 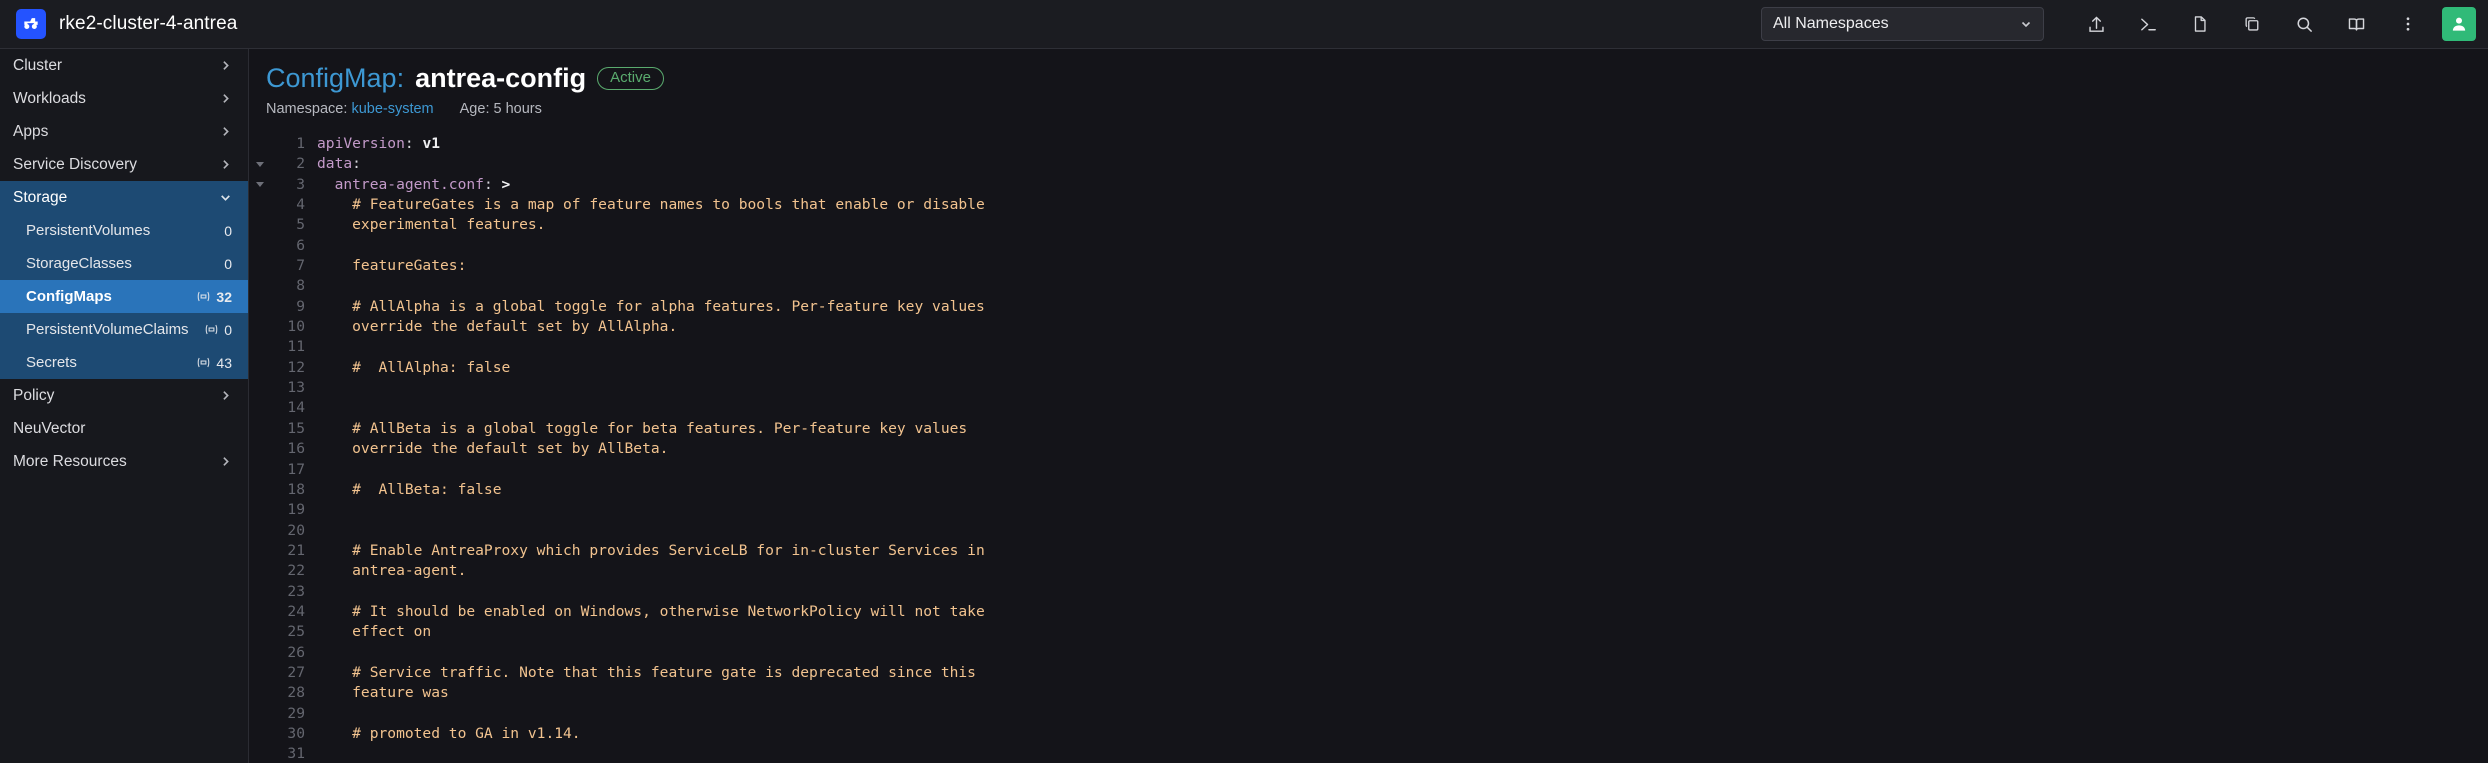 What do you see at coordinates (296, 550) in the screenshot?
I see `line-number: 21` at bounding box center [296, 550].